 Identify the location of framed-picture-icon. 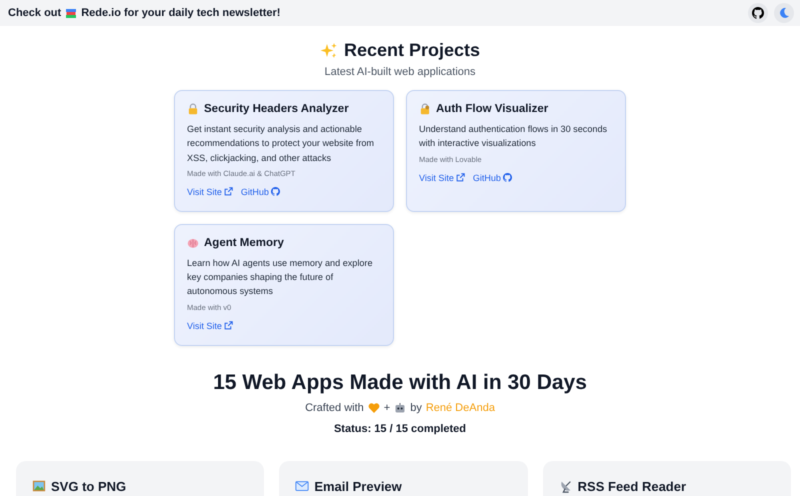
(39, 486).